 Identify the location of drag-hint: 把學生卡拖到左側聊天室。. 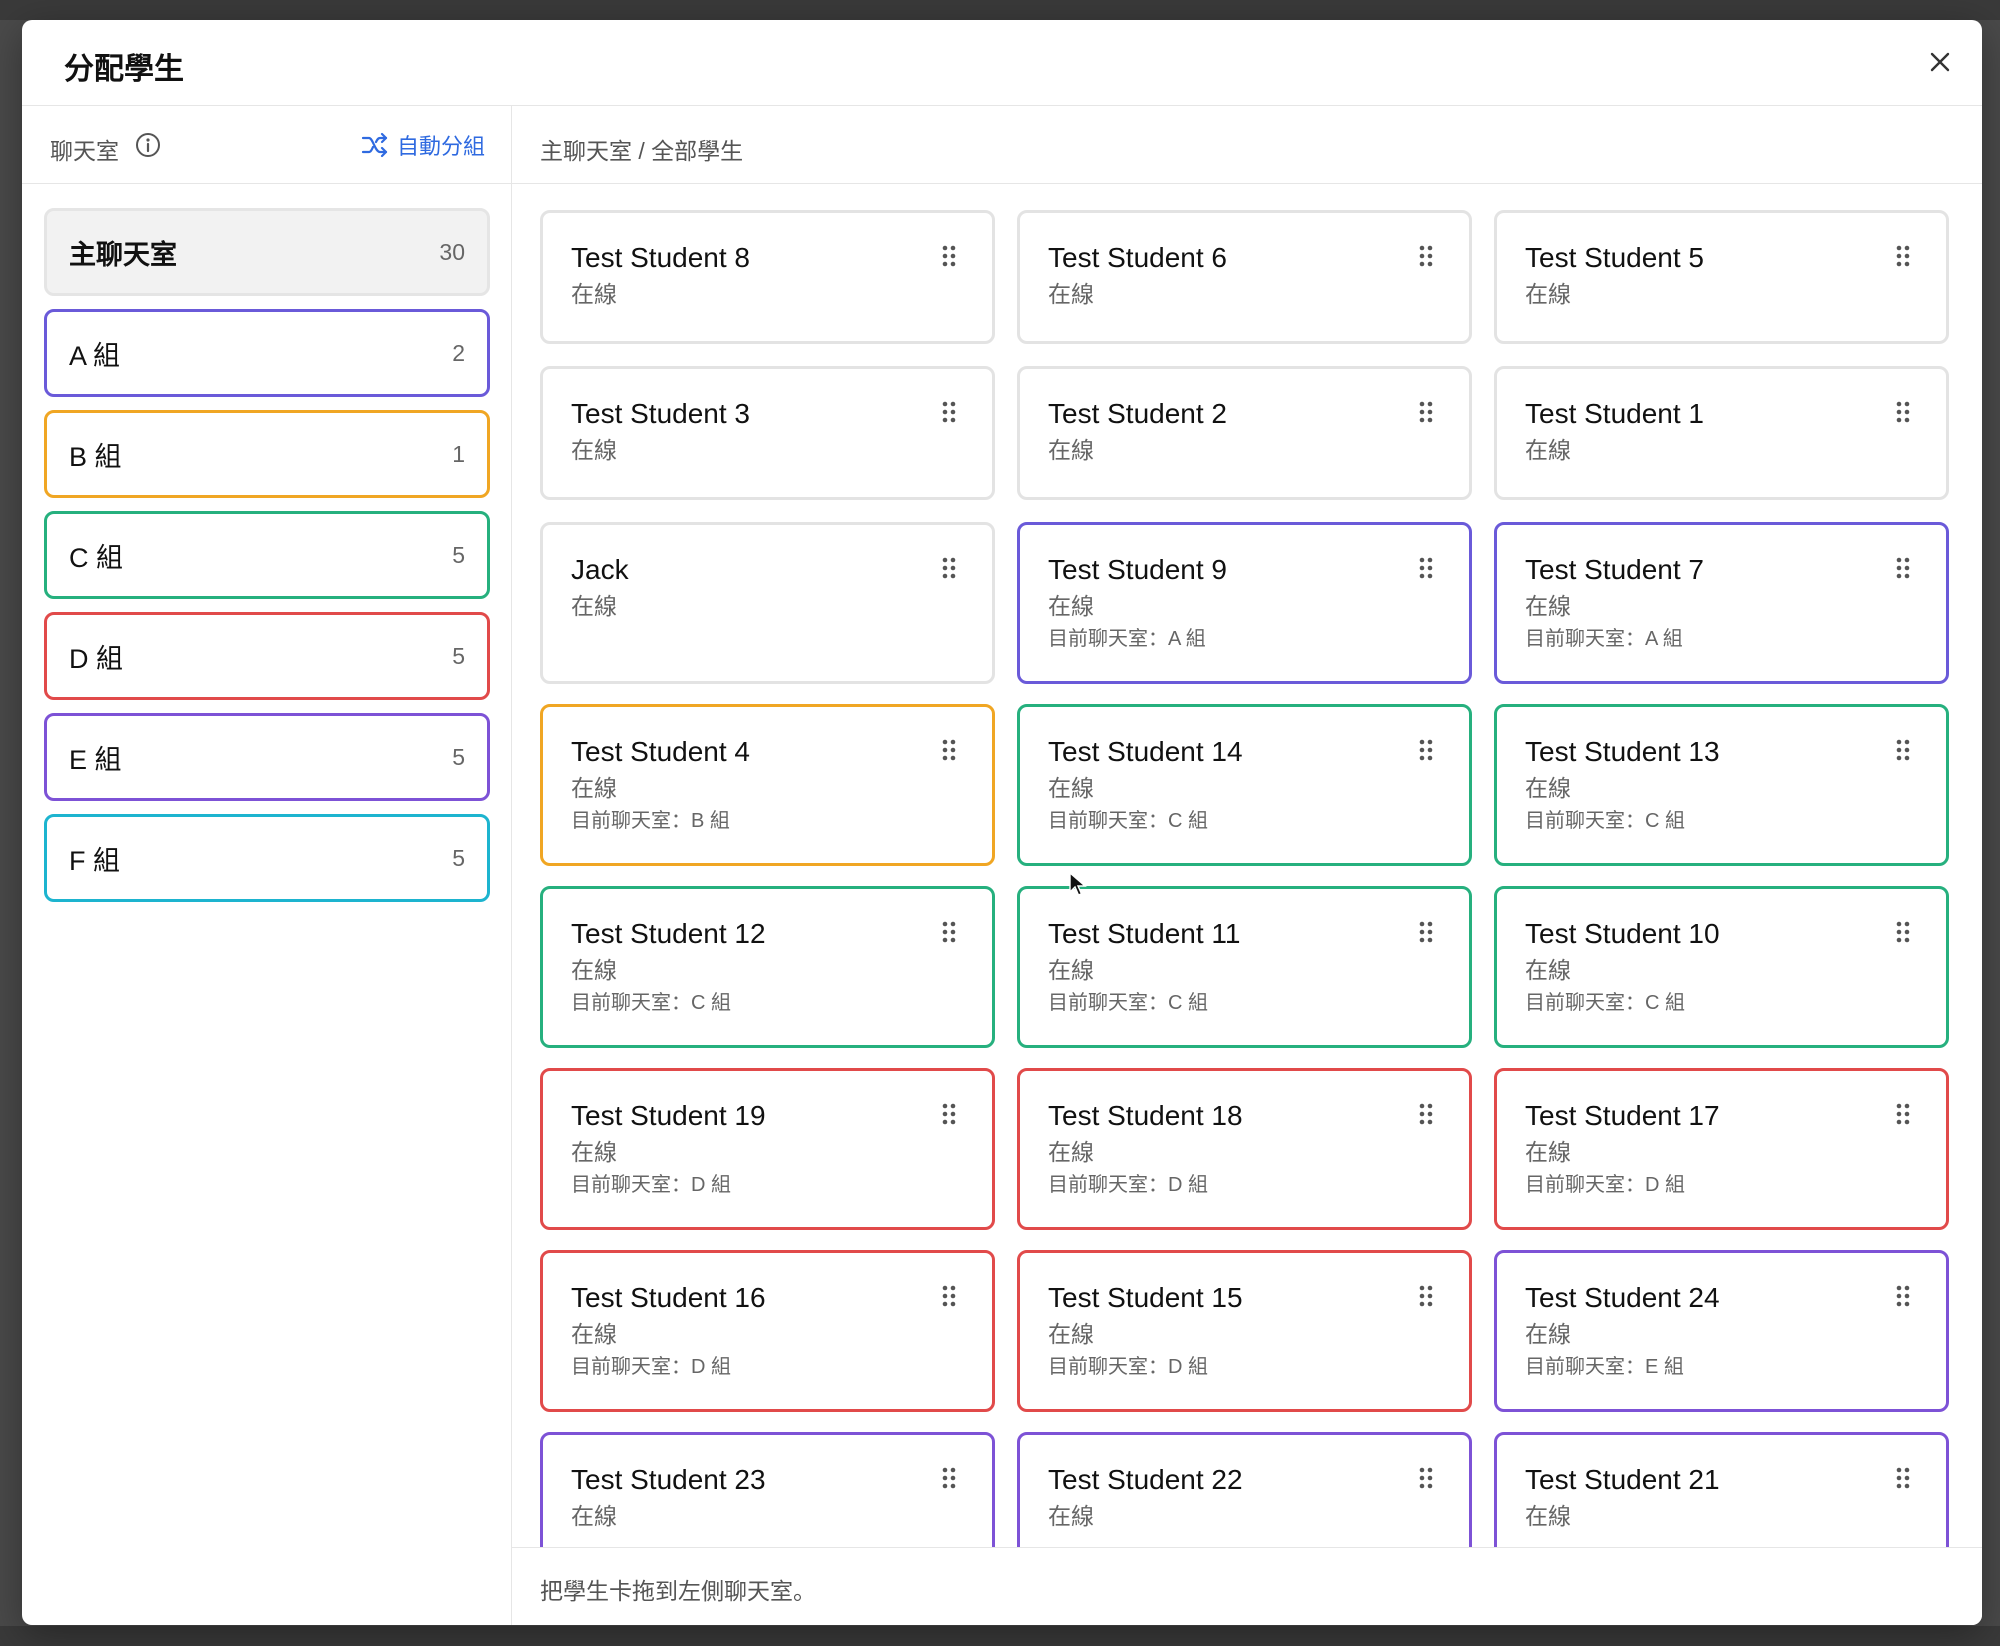
(678, 1591).